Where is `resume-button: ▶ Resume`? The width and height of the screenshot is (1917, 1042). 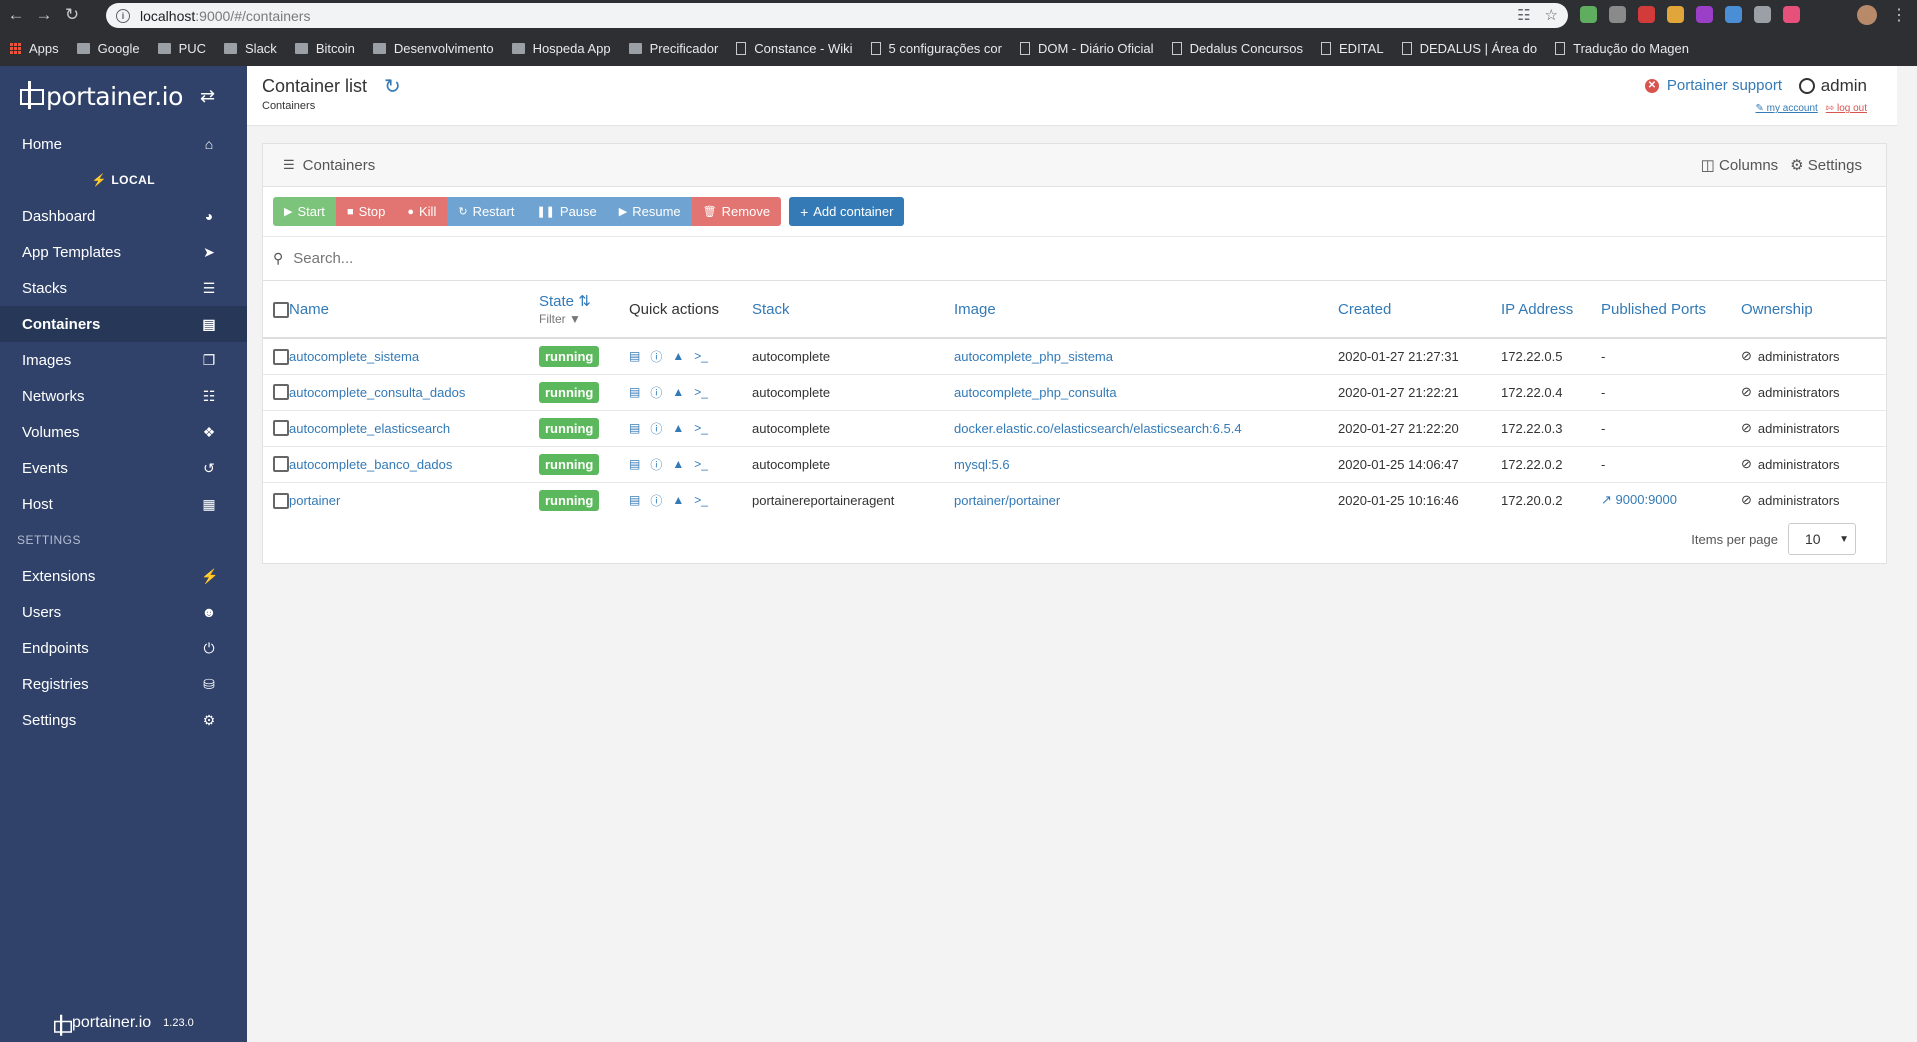 resume-button: ▶ Resume is located at coordinates (649, 211).